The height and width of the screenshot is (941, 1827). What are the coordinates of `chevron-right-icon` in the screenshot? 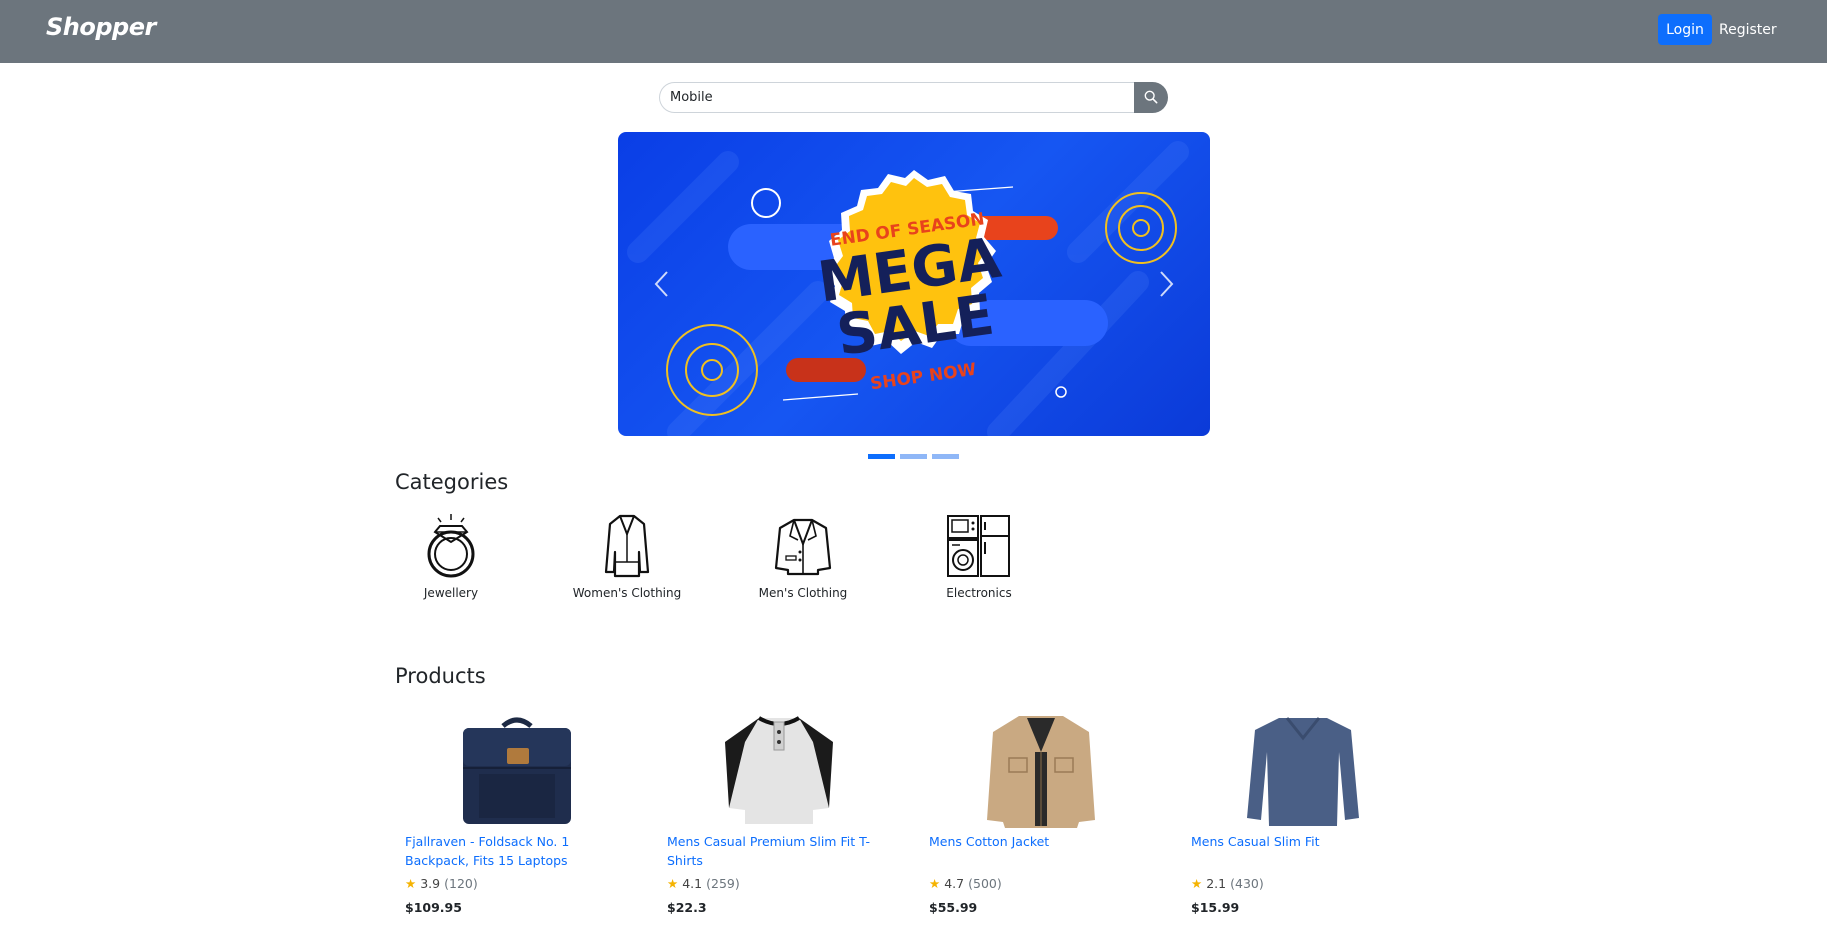 It's located at (1167, 284).